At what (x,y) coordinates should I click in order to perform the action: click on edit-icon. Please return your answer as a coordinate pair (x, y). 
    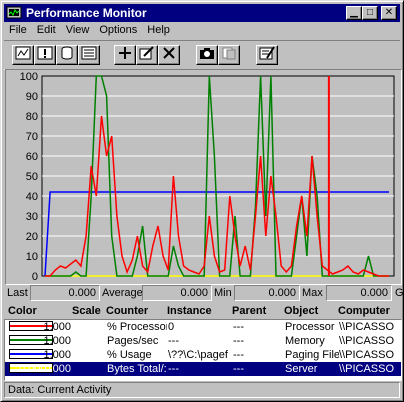
    Looking at the image, I should click on (146, 53).